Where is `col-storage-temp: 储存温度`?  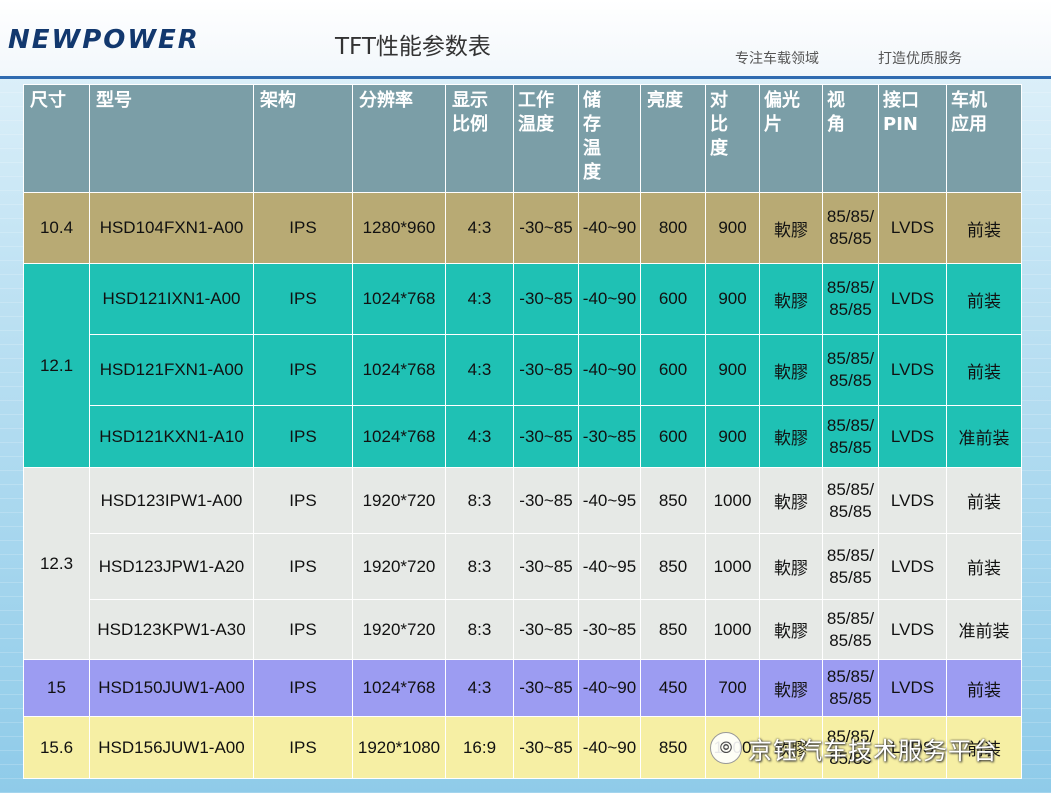
col-storage-temp: 储存温度 is located at coordinates (609, 138).